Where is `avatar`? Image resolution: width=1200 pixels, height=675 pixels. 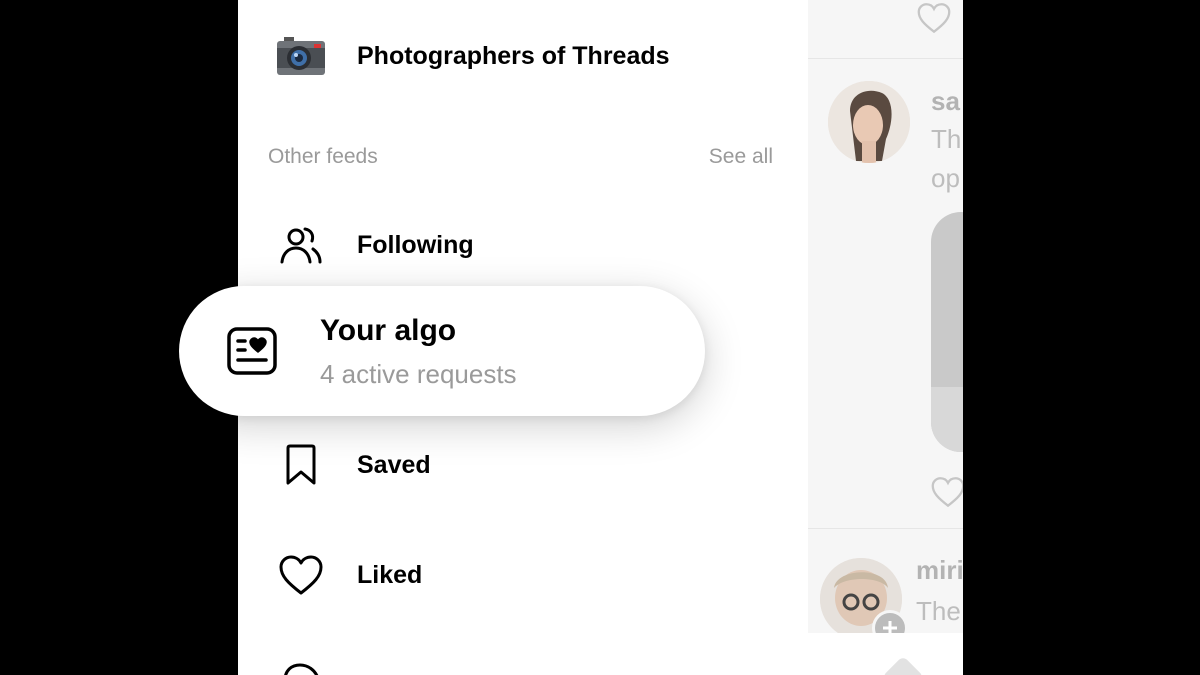
avatar is located at coordinates (869, 122).